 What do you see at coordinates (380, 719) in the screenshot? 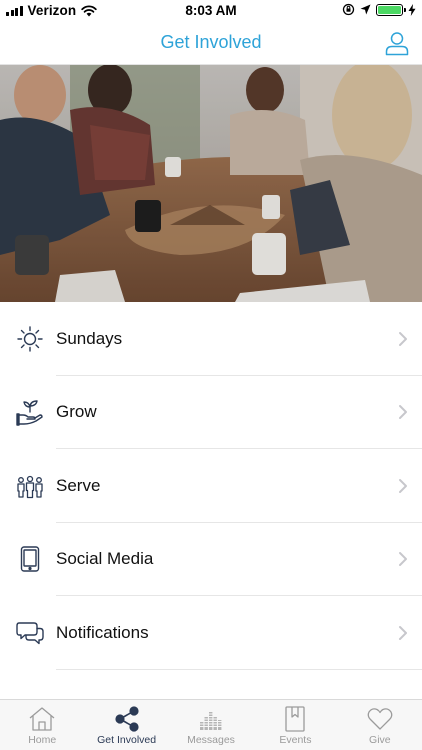
I see `heart-icon` at bounding box center [380, 719].